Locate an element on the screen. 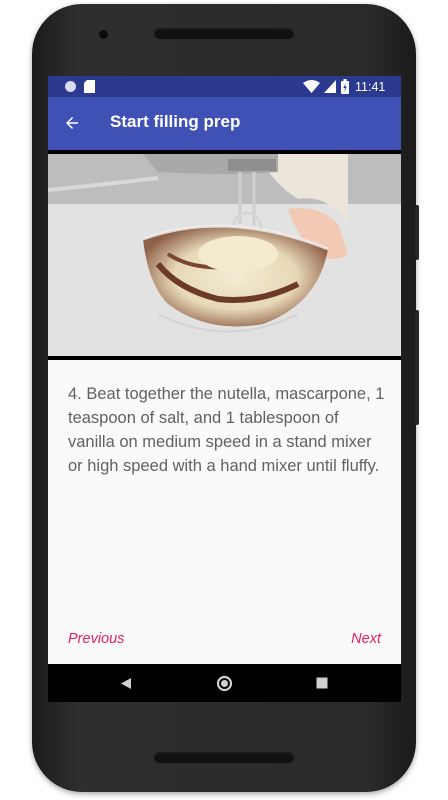 The image size is (448, 800). cell-signal-icon is located at coordinates (330, 86).